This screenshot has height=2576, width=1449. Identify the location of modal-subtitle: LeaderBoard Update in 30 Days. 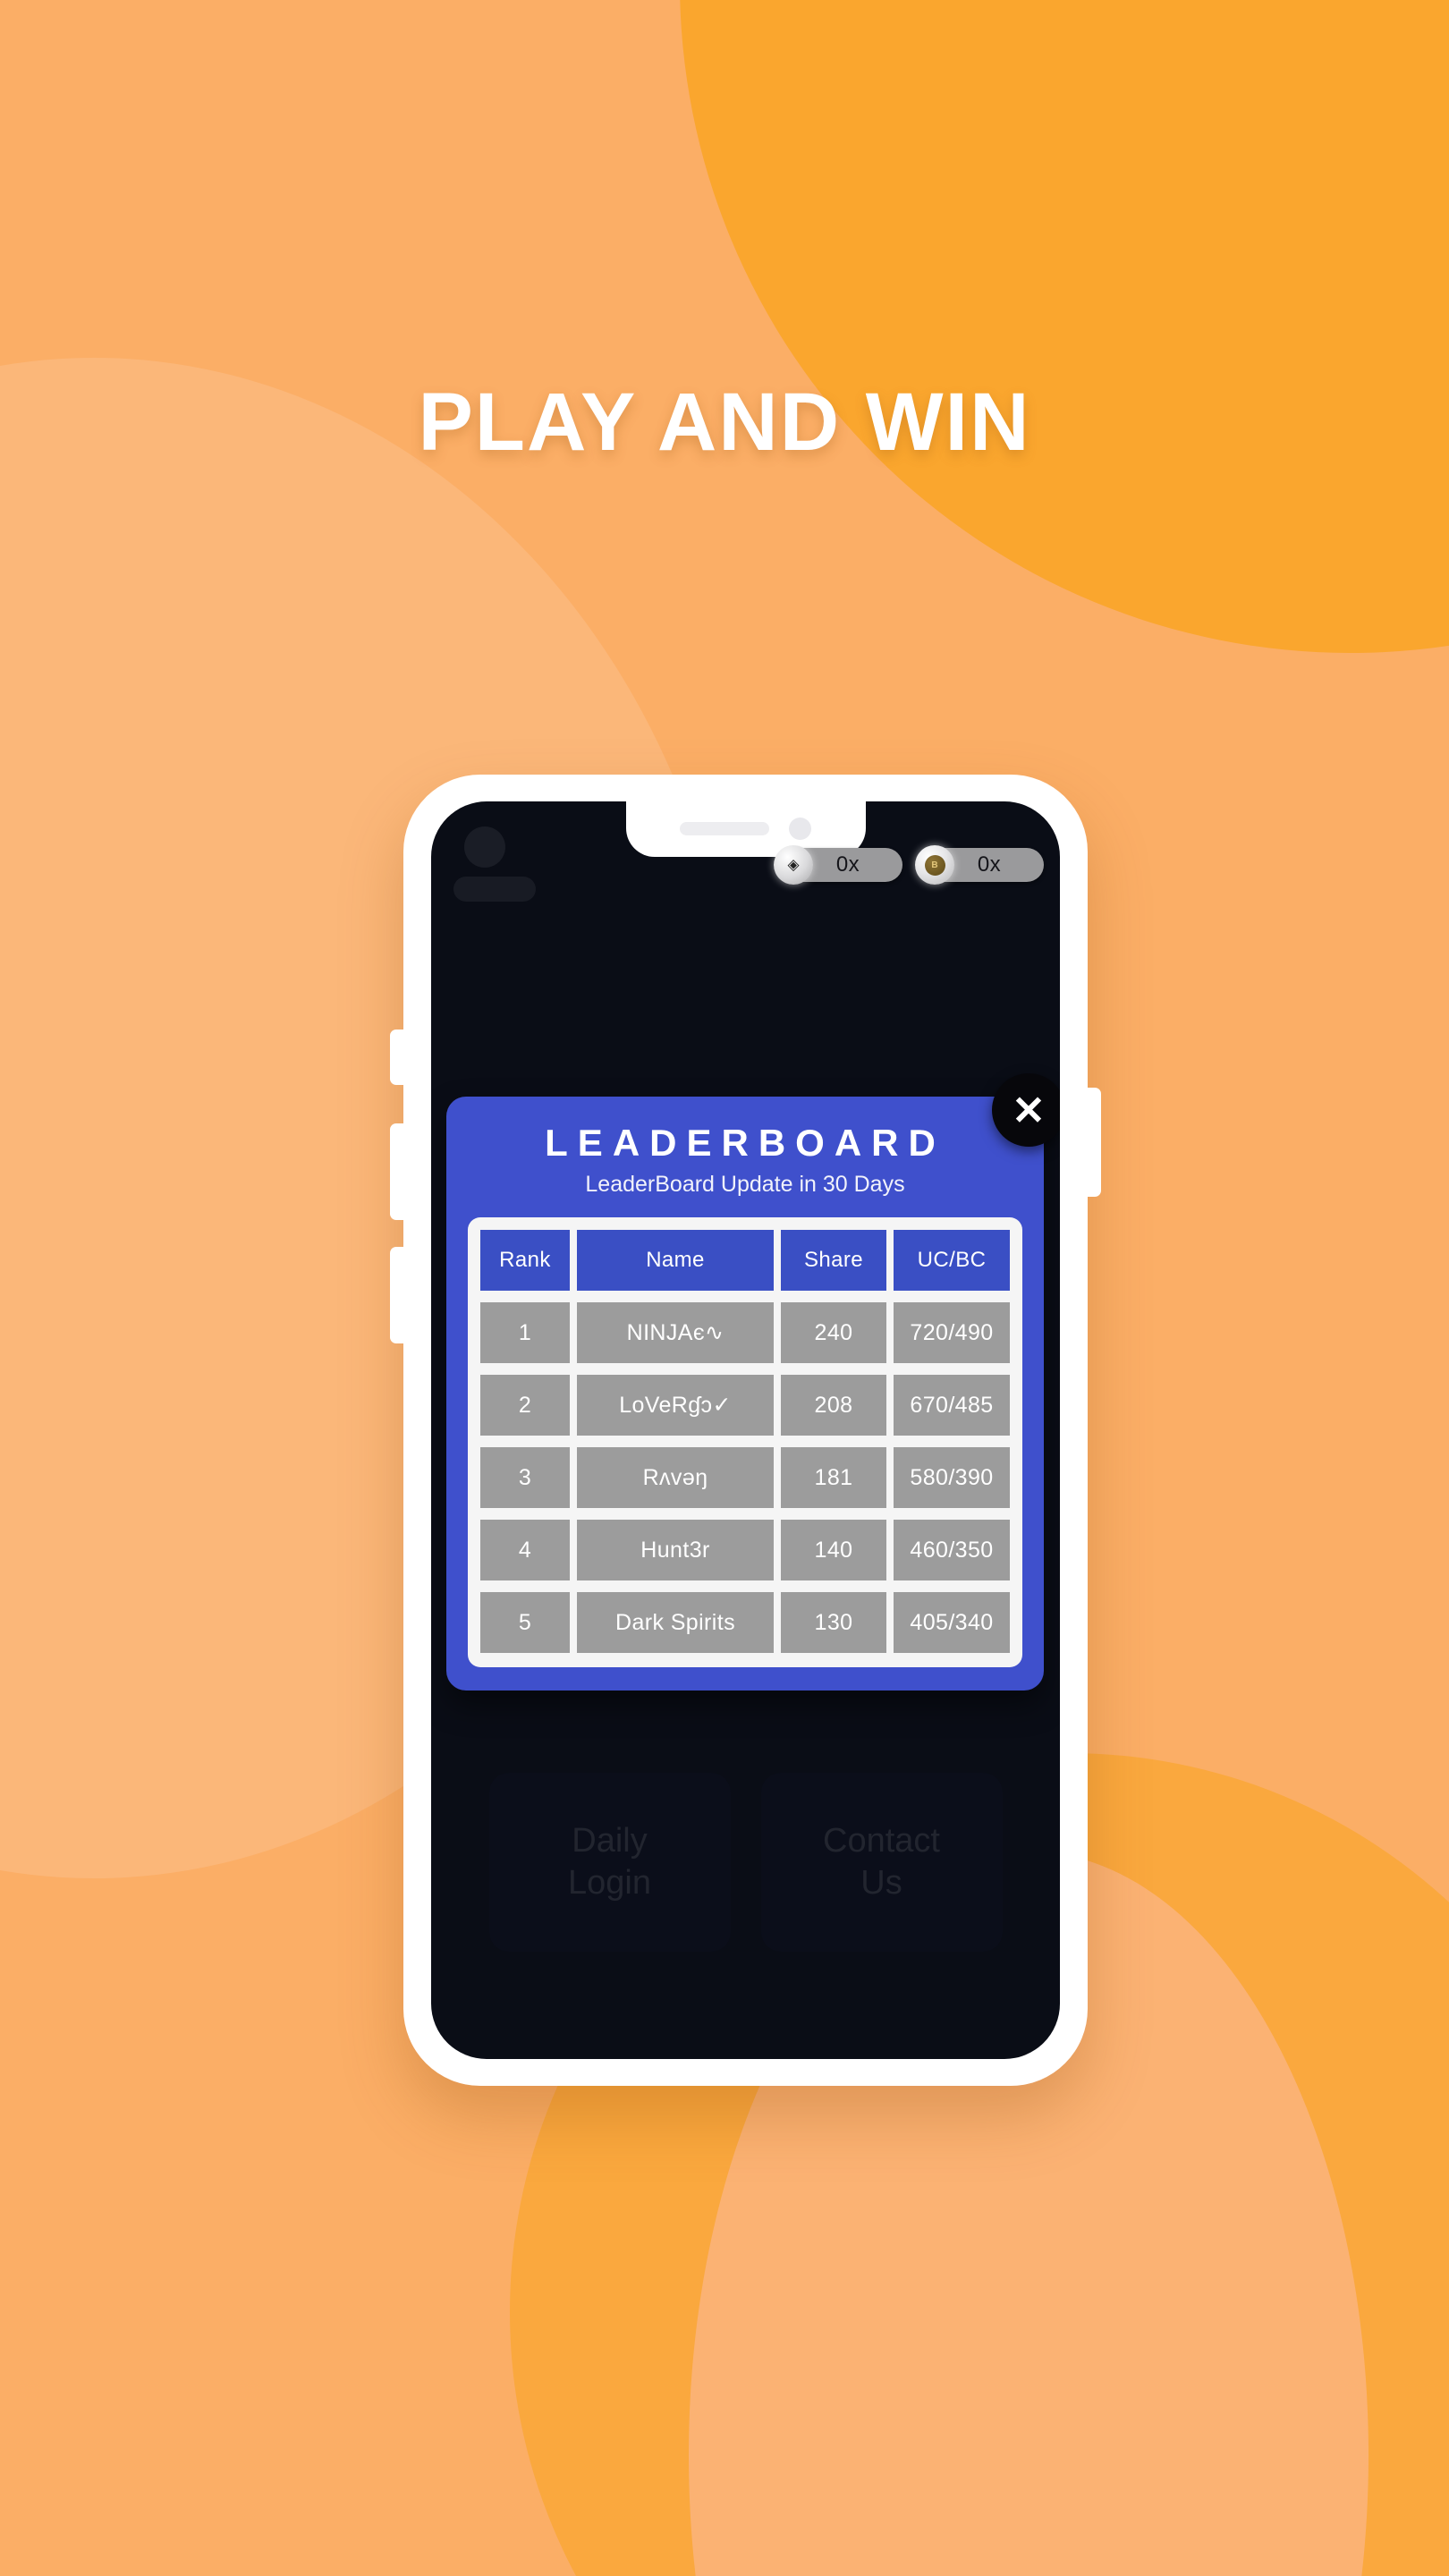
(745, 1184).